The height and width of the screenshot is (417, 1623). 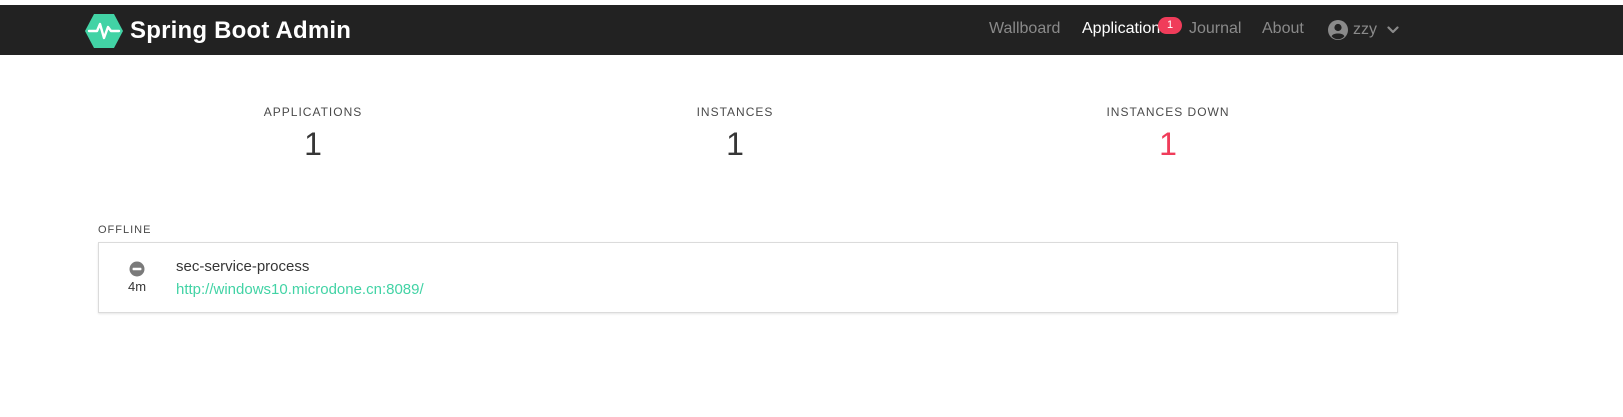 I want to click on minus-circle-icon, so click(x=137, y=269).